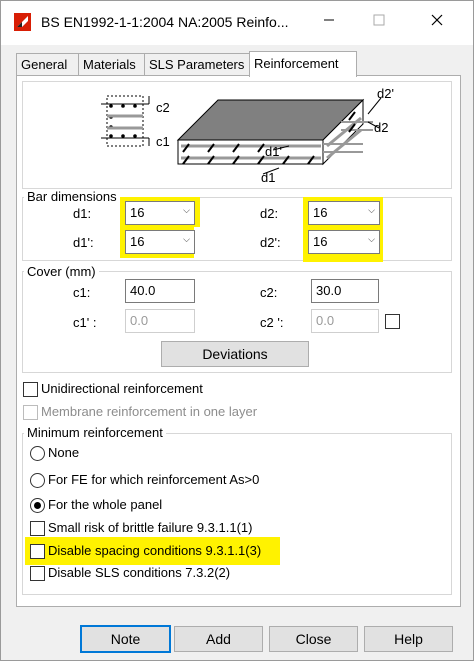 The width and height of the screenshot is (474, 661). I want to click on d2-prime-label: d2':, so click(270, 242).